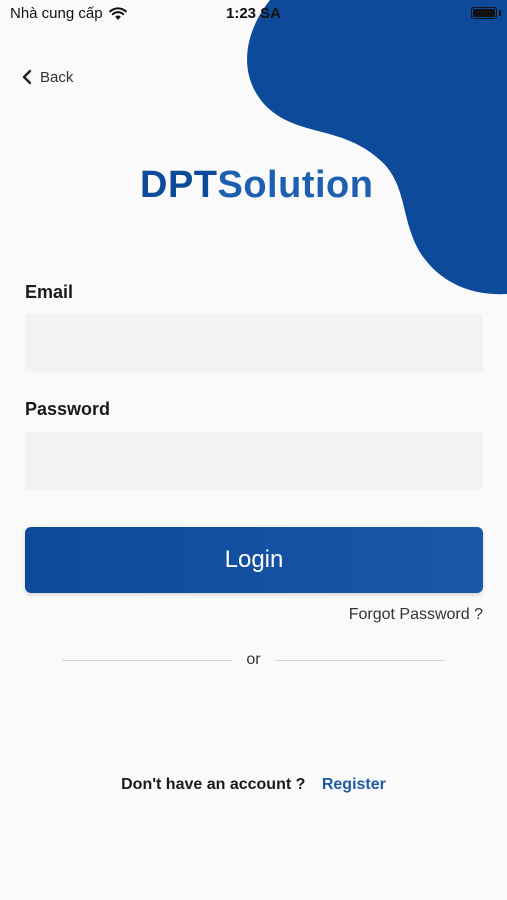  What do you see at coordinates (49, 292) in the screenshot?
I see `email-label: Email` at bounding box center [49, 292].